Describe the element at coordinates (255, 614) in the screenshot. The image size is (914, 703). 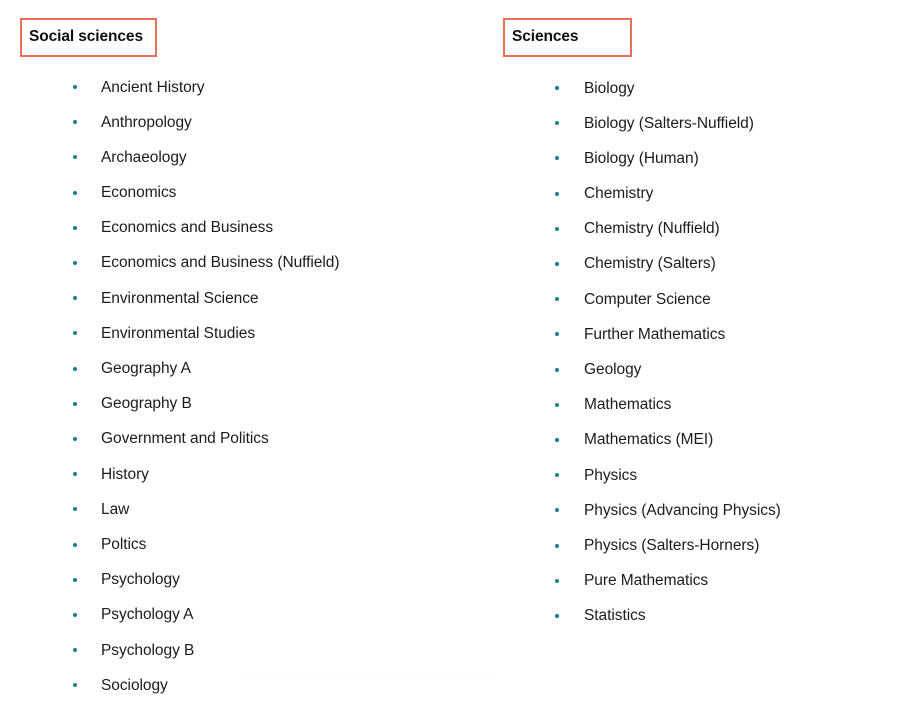
I see `list-item: Psychology A` at that location.